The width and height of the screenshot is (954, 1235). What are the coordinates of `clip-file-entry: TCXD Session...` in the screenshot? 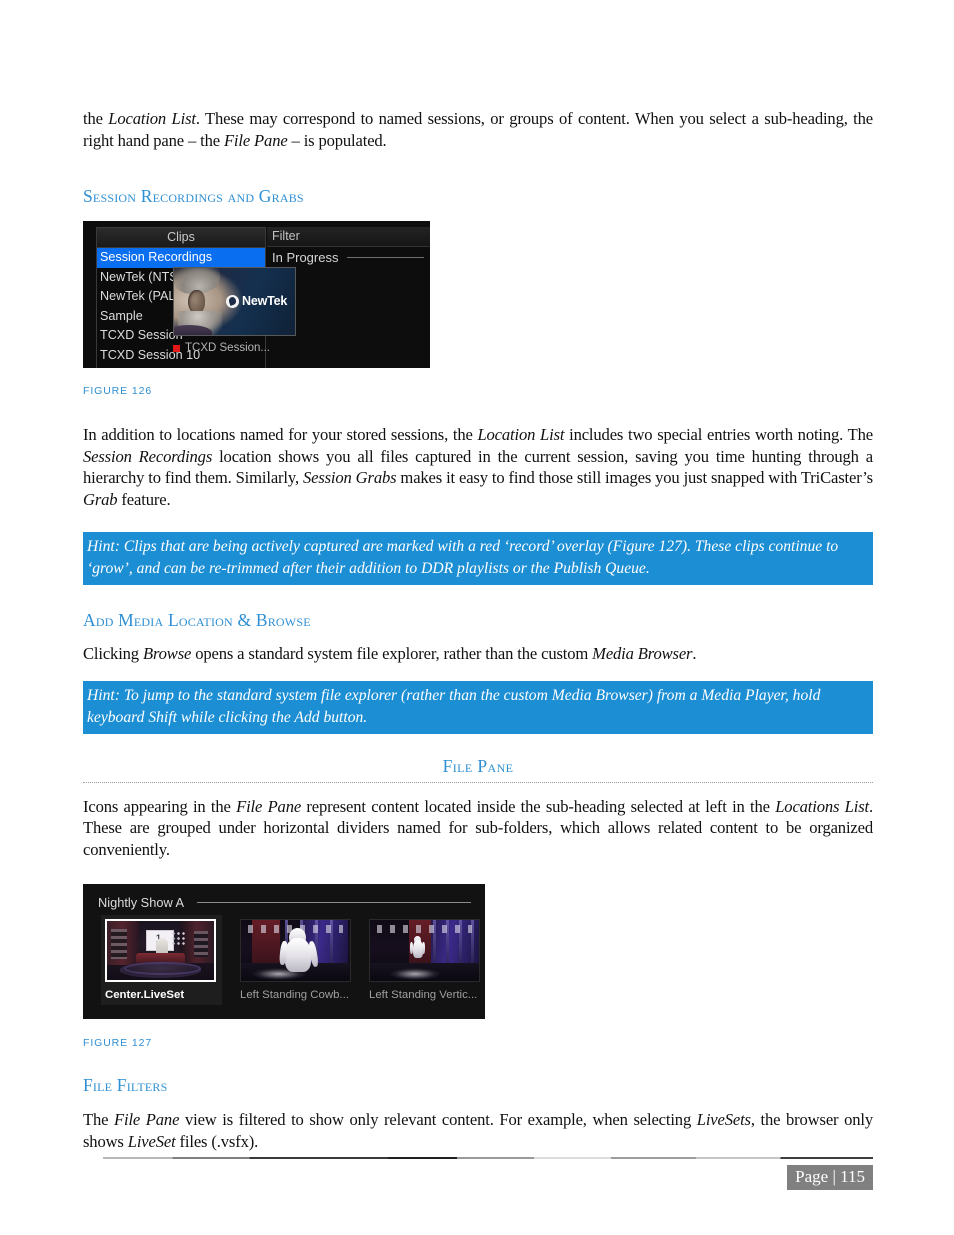 It's located at (221, 348).